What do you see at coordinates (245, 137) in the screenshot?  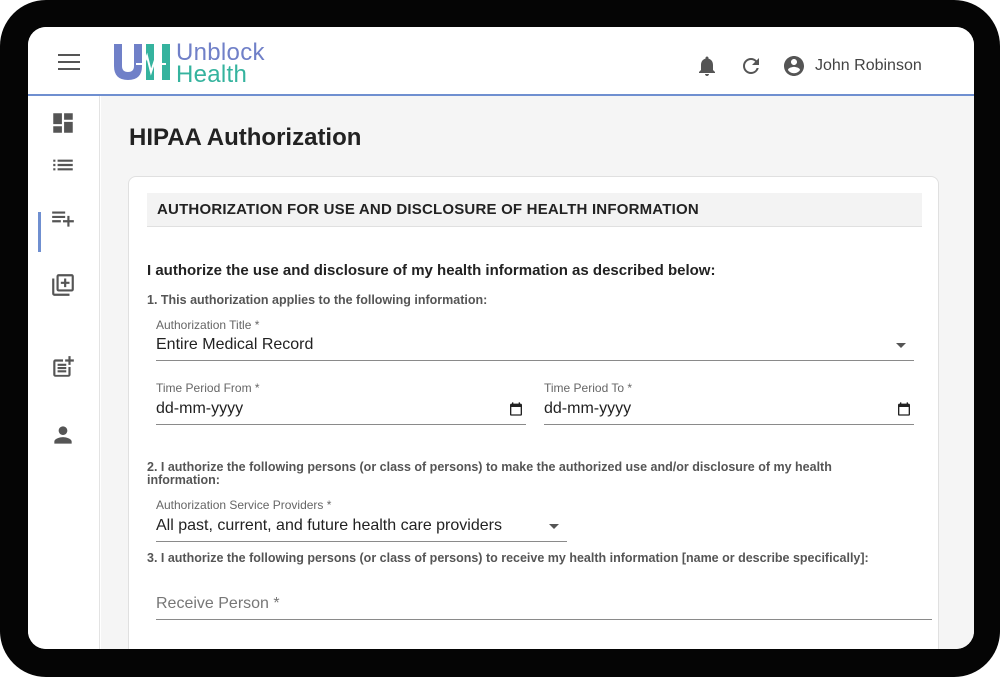 I see `page-title: HIPAA Authorization` at bounding box center [245, 137].